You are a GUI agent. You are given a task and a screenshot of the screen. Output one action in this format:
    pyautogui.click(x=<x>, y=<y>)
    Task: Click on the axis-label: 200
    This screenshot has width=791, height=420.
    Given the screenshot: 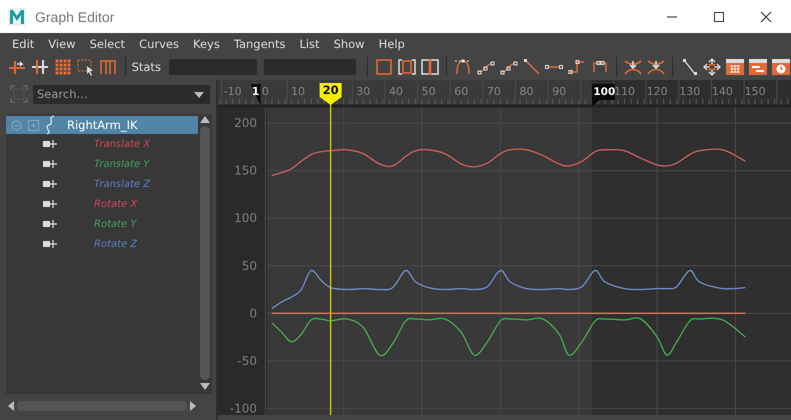 What is the action you would take?
    pyautogui.click(x=245, y=123)
    